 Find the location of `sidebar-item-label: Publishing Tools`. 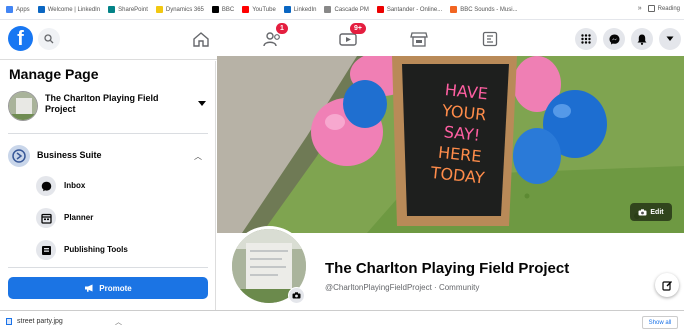

sidebar-item-label: Publishing Tools is located at coordinates (96, 249).